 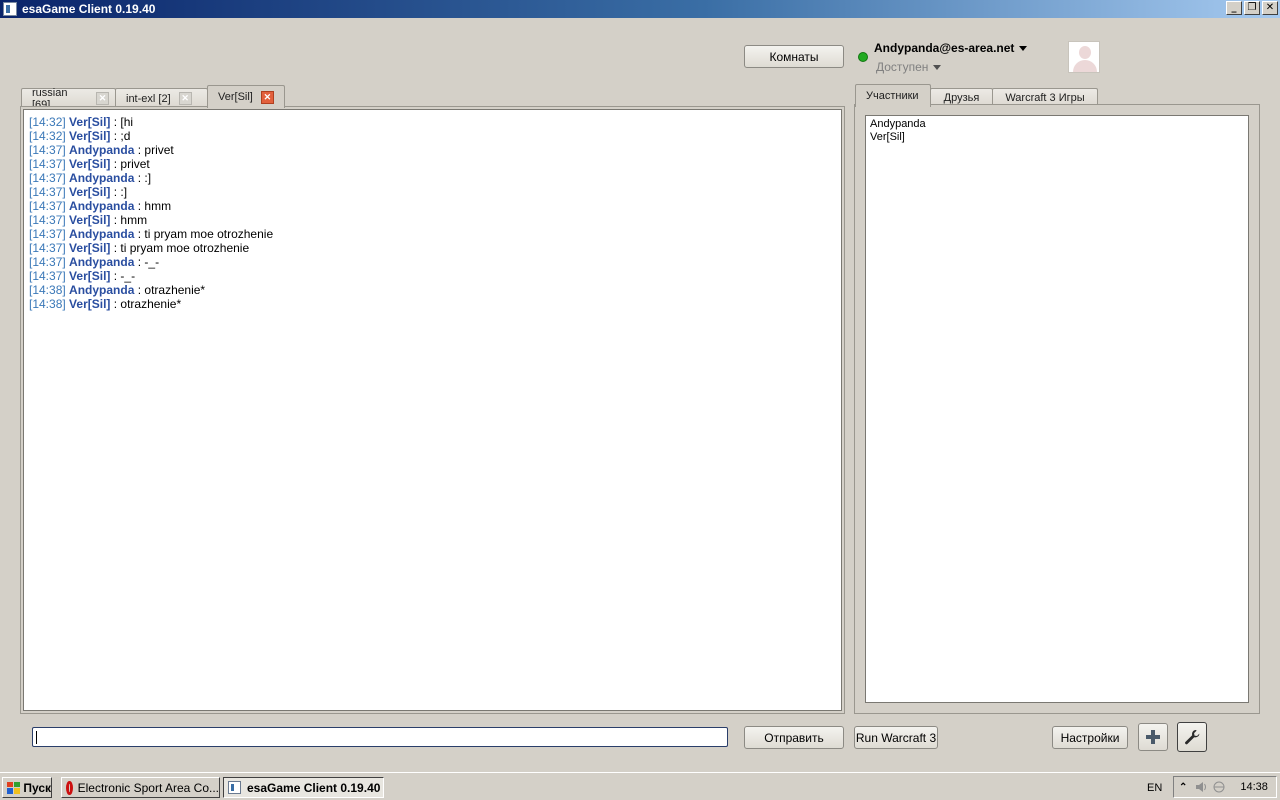 What do you see at coordinates (1219, 787) in the screenshot?
I see `network-icon` at bounding box center [1219, 787].